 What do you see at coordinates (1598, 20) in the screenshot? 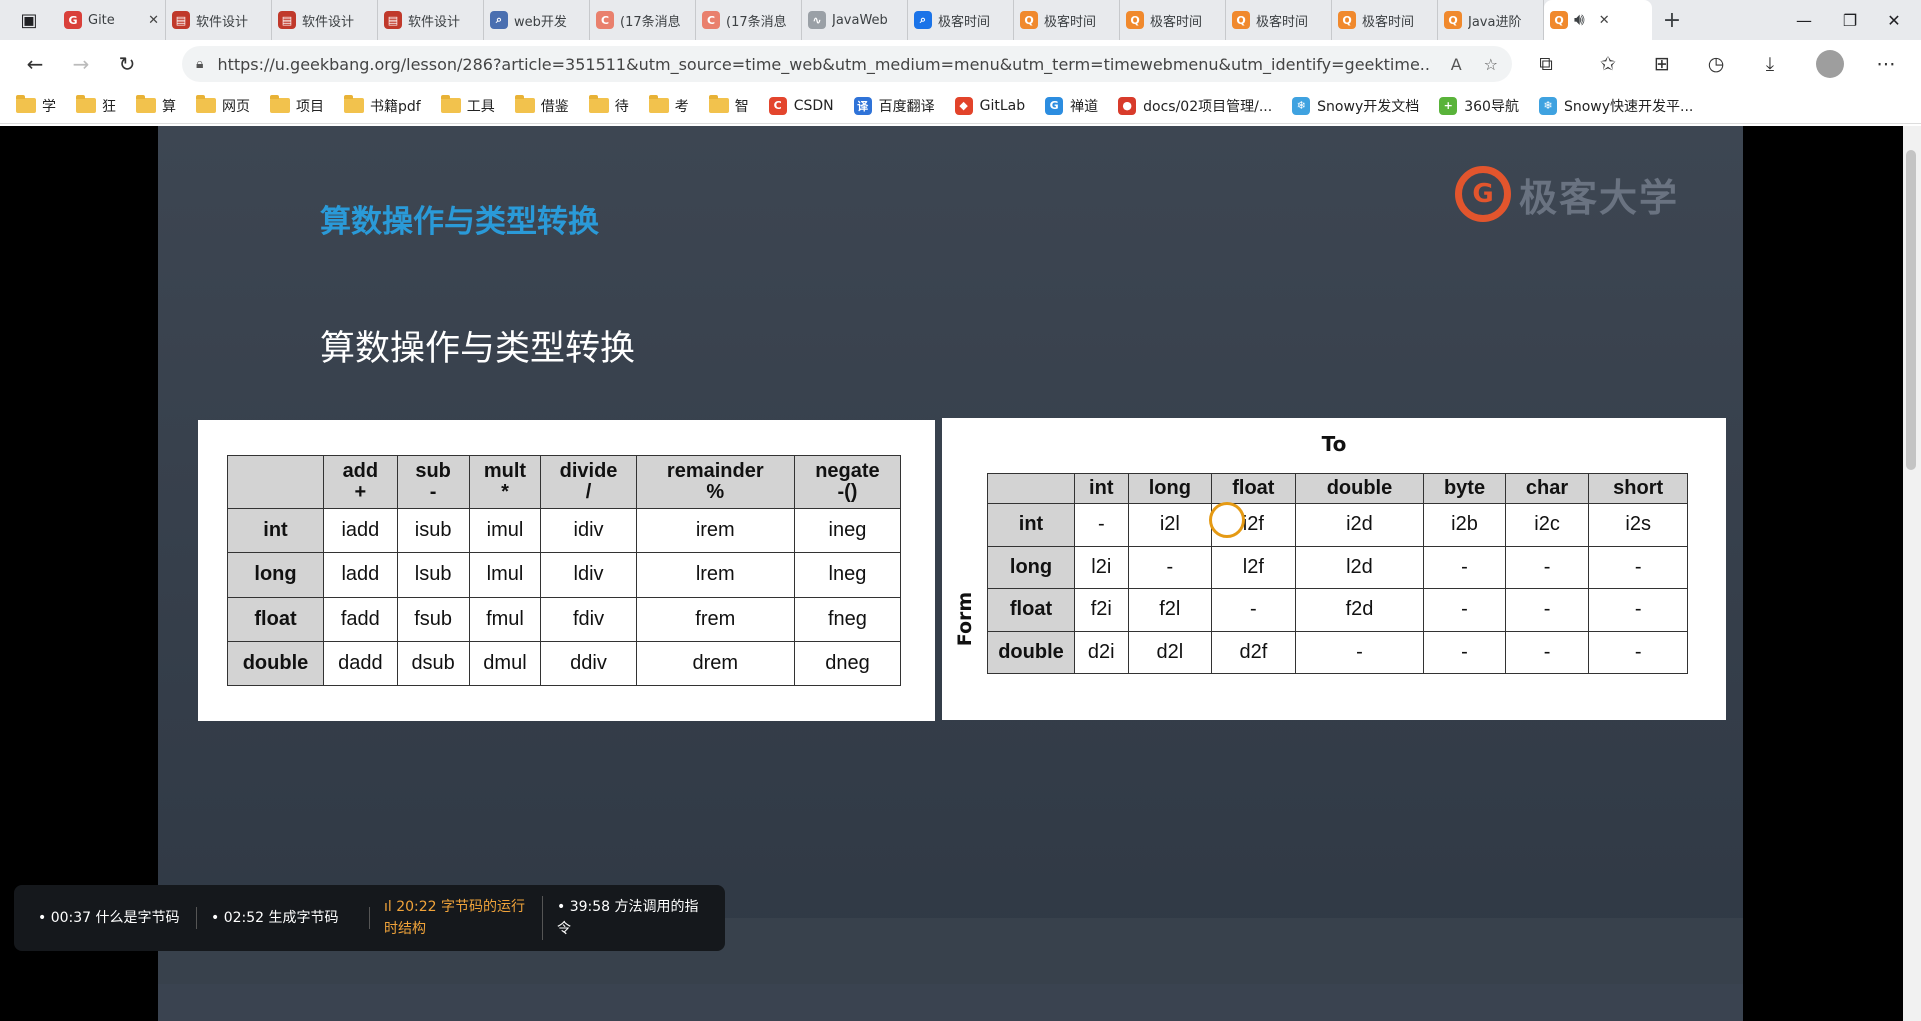
I see `tab-active: Q 🔊︎ ✕` at bounding box center [1598, 20].